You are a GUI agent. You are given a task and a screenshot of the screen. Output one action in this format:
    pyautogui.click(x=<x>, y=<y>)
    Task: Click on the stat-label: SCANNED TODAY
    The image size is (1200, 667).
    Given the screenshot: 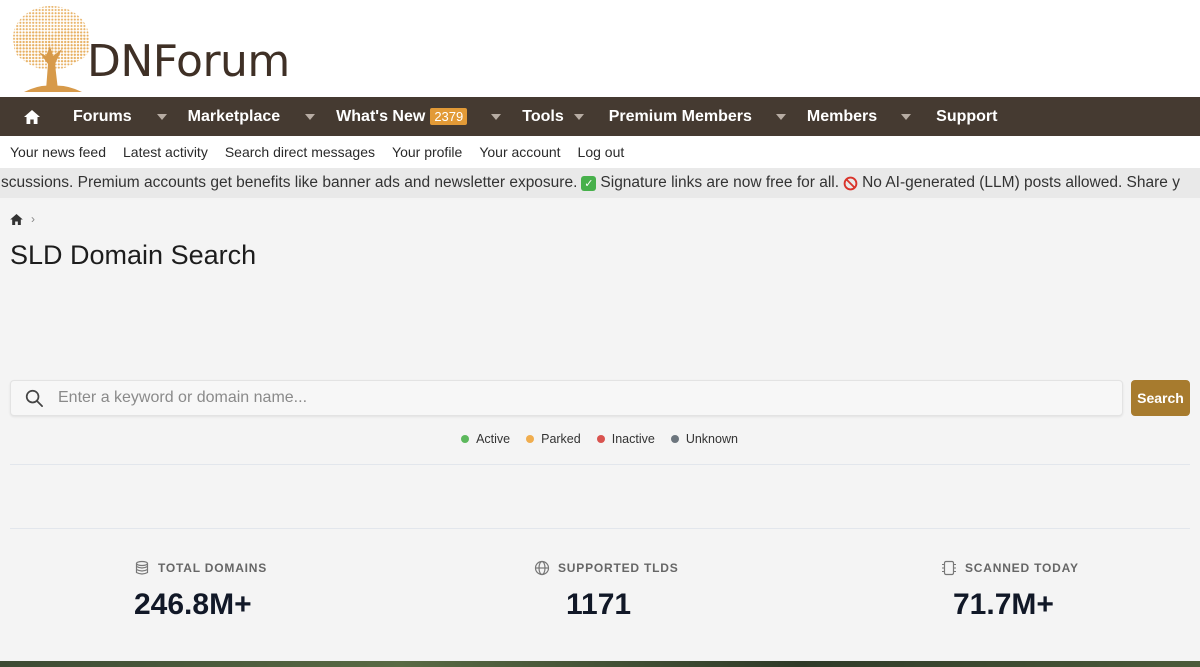 What is the action you would take?
    pyautogui.click(x=1022, y=568)
    